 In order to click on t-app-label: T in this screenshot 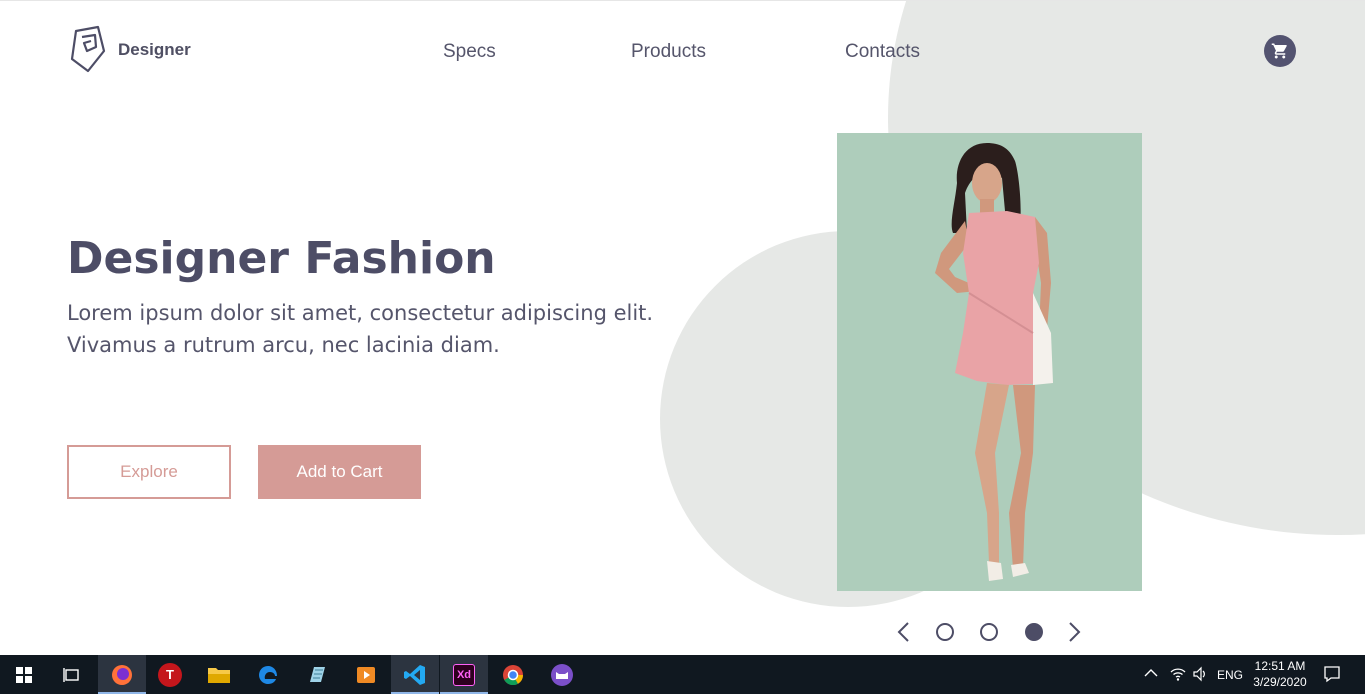, I will do `click(170, 674)`.